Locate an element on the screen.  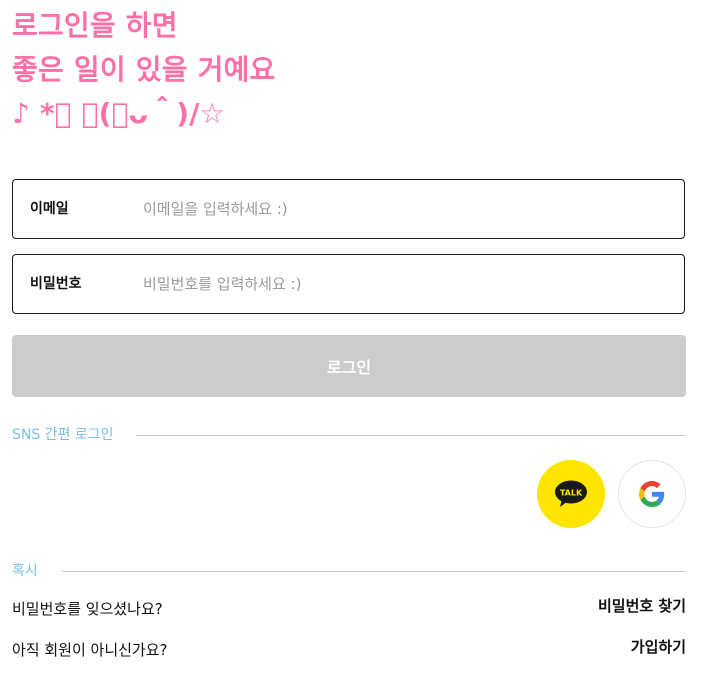
headline-line-1: 로그인을 하면 is located at coordinates (95, 25).